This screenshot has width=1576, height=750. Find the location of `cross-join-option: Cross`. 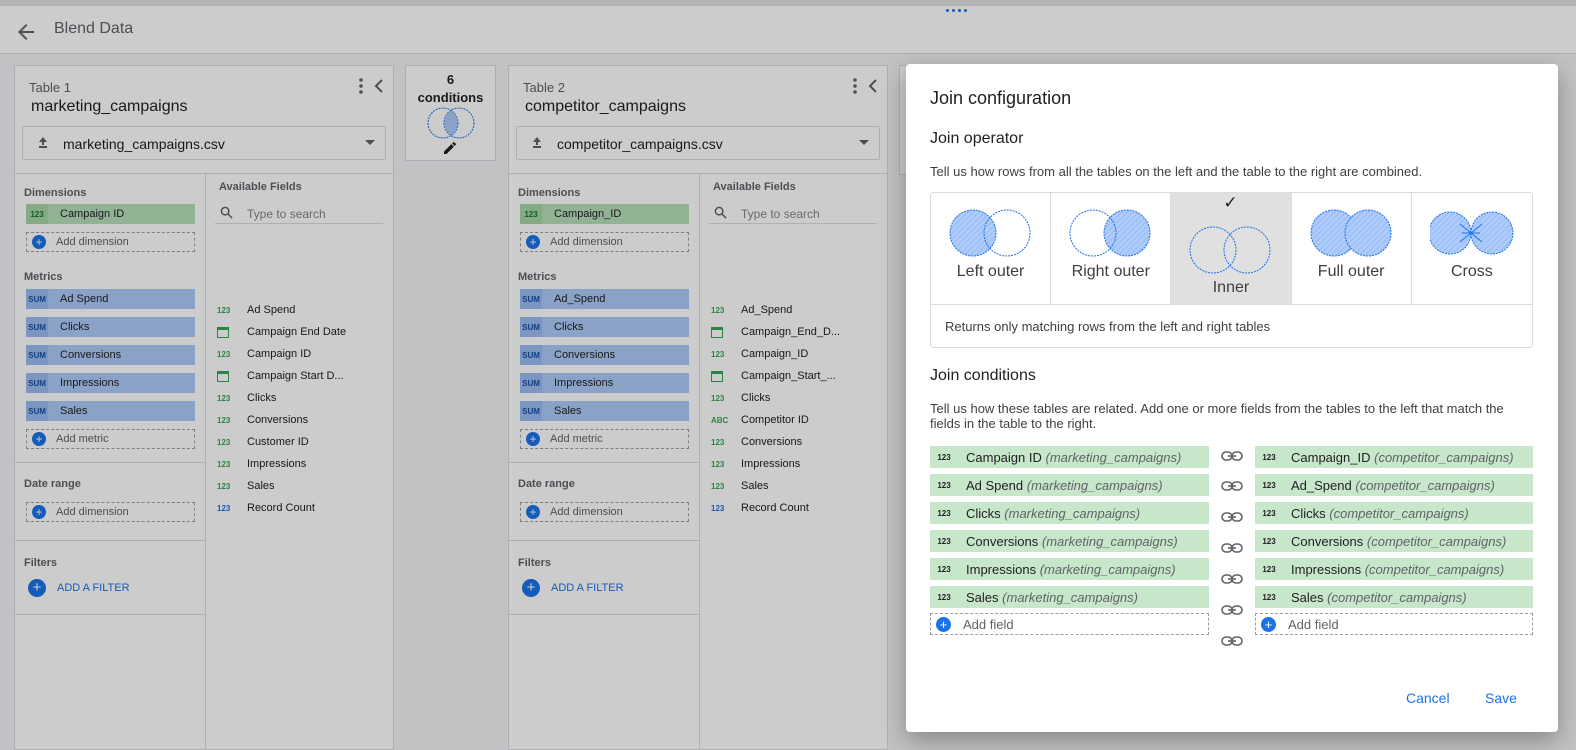

cross-join-option: Cross is located at coordinates (1472, 249).